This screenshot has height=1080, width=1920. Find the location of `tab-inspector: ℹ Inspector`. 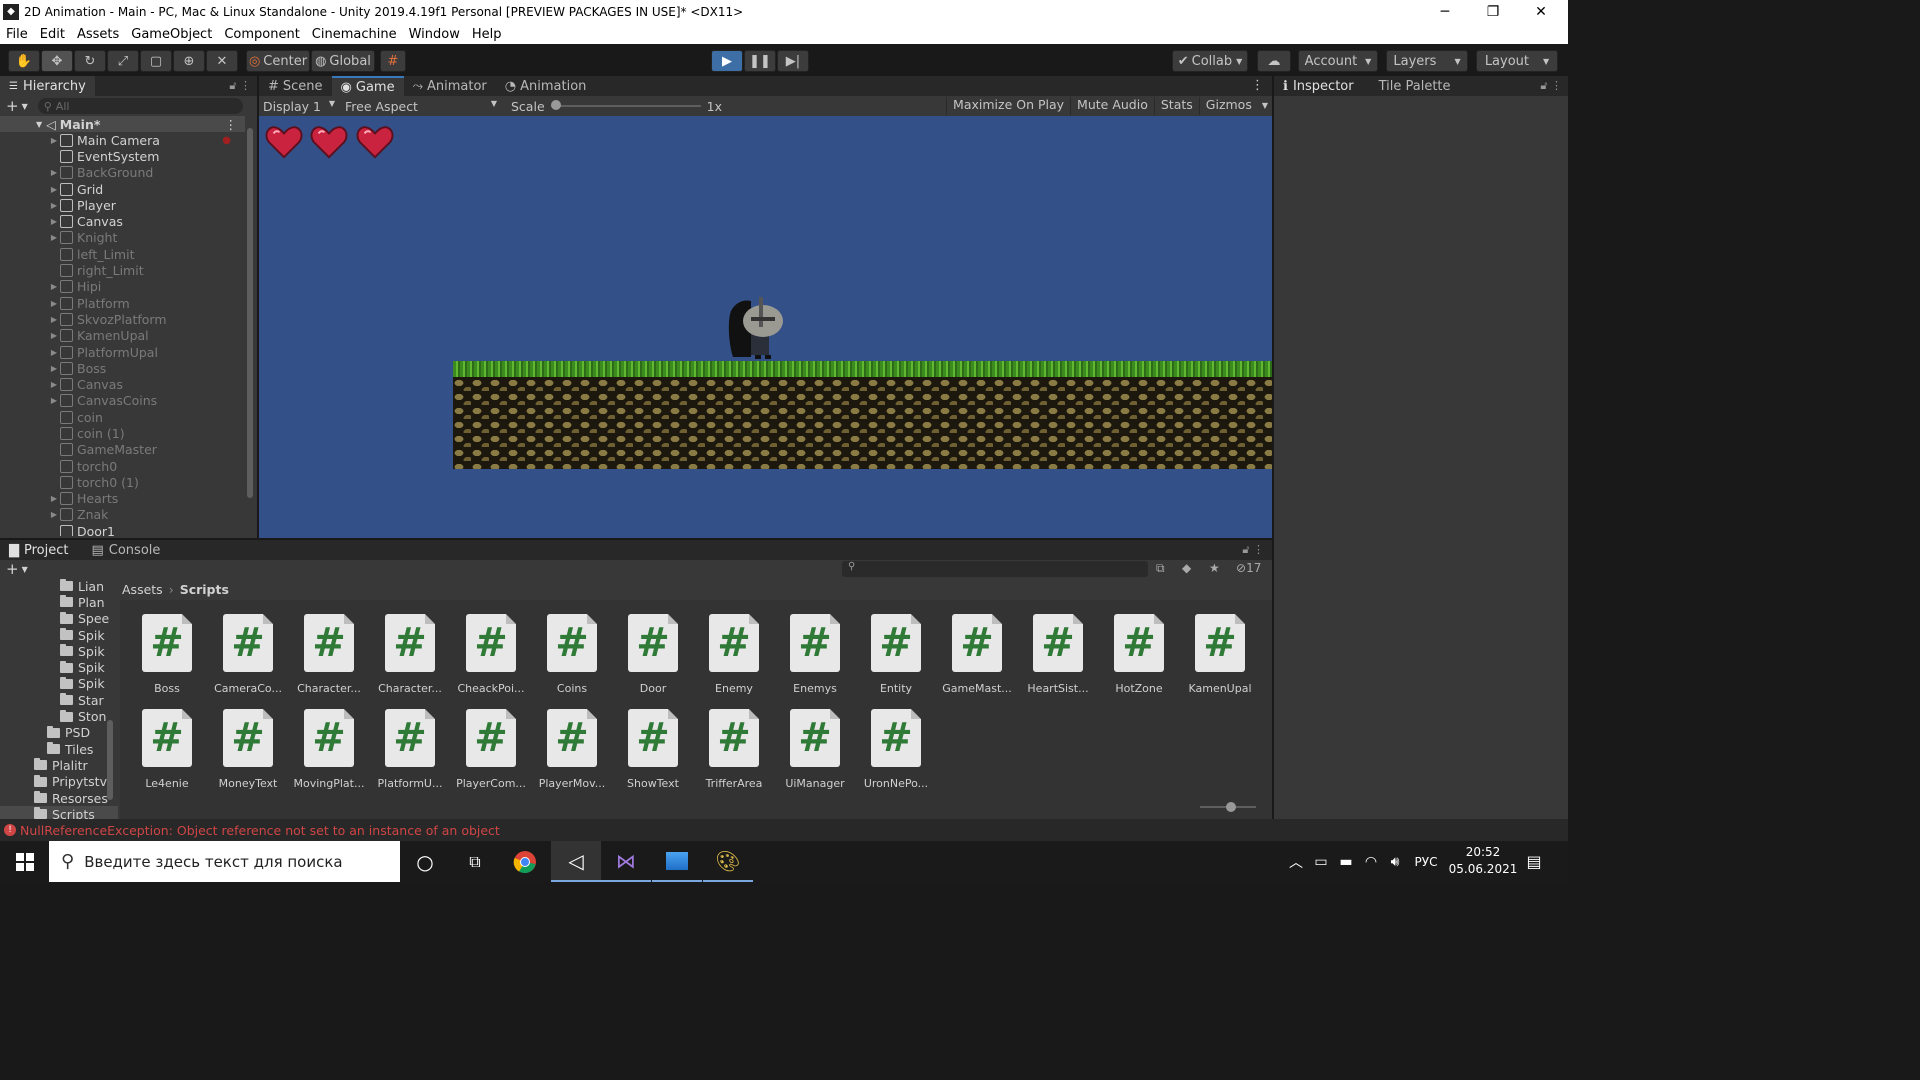

tab-inspector: ℹ Inspector is located at coordinates (1318, 86).